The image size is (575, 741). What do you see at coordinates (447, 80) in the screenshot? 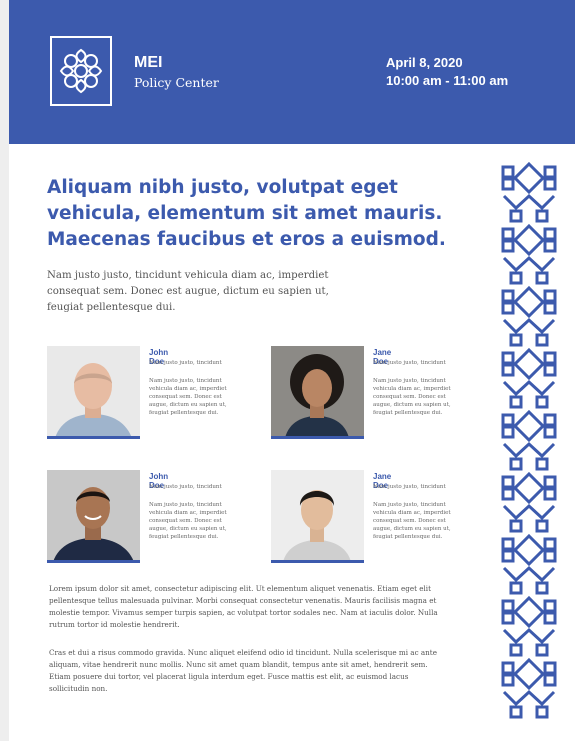
I see `event-time: 10:00 am - 11:00 am` at bounding box center [447, 80].